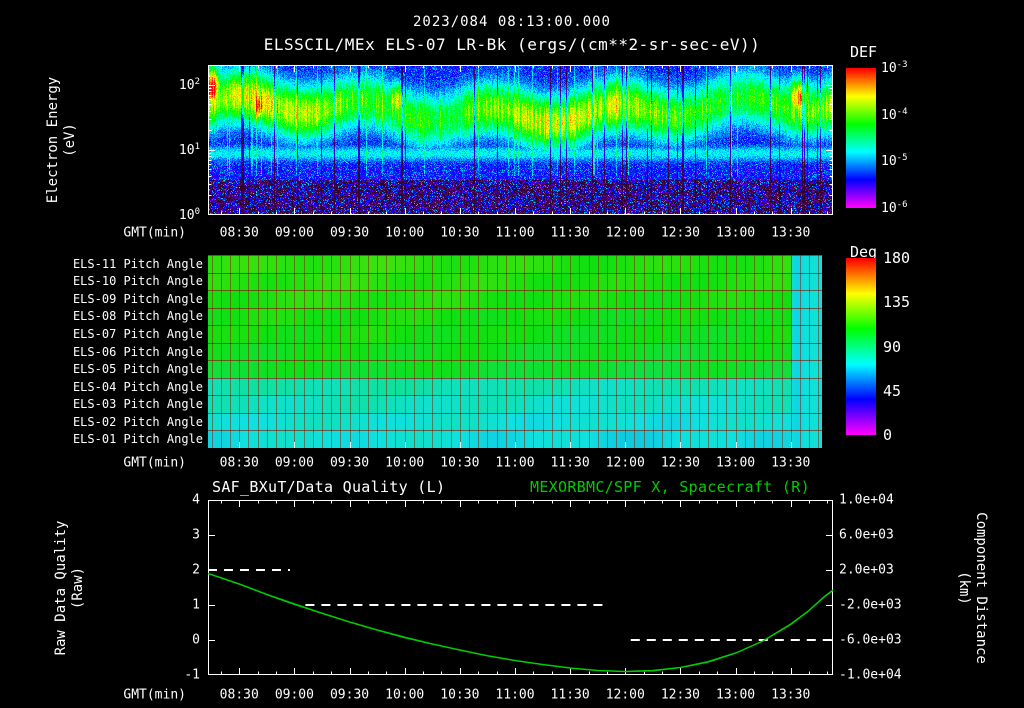  Describe the element at coordinates (196, 535) in the screenshot. I see `quality-tick-label: 3` at that location.